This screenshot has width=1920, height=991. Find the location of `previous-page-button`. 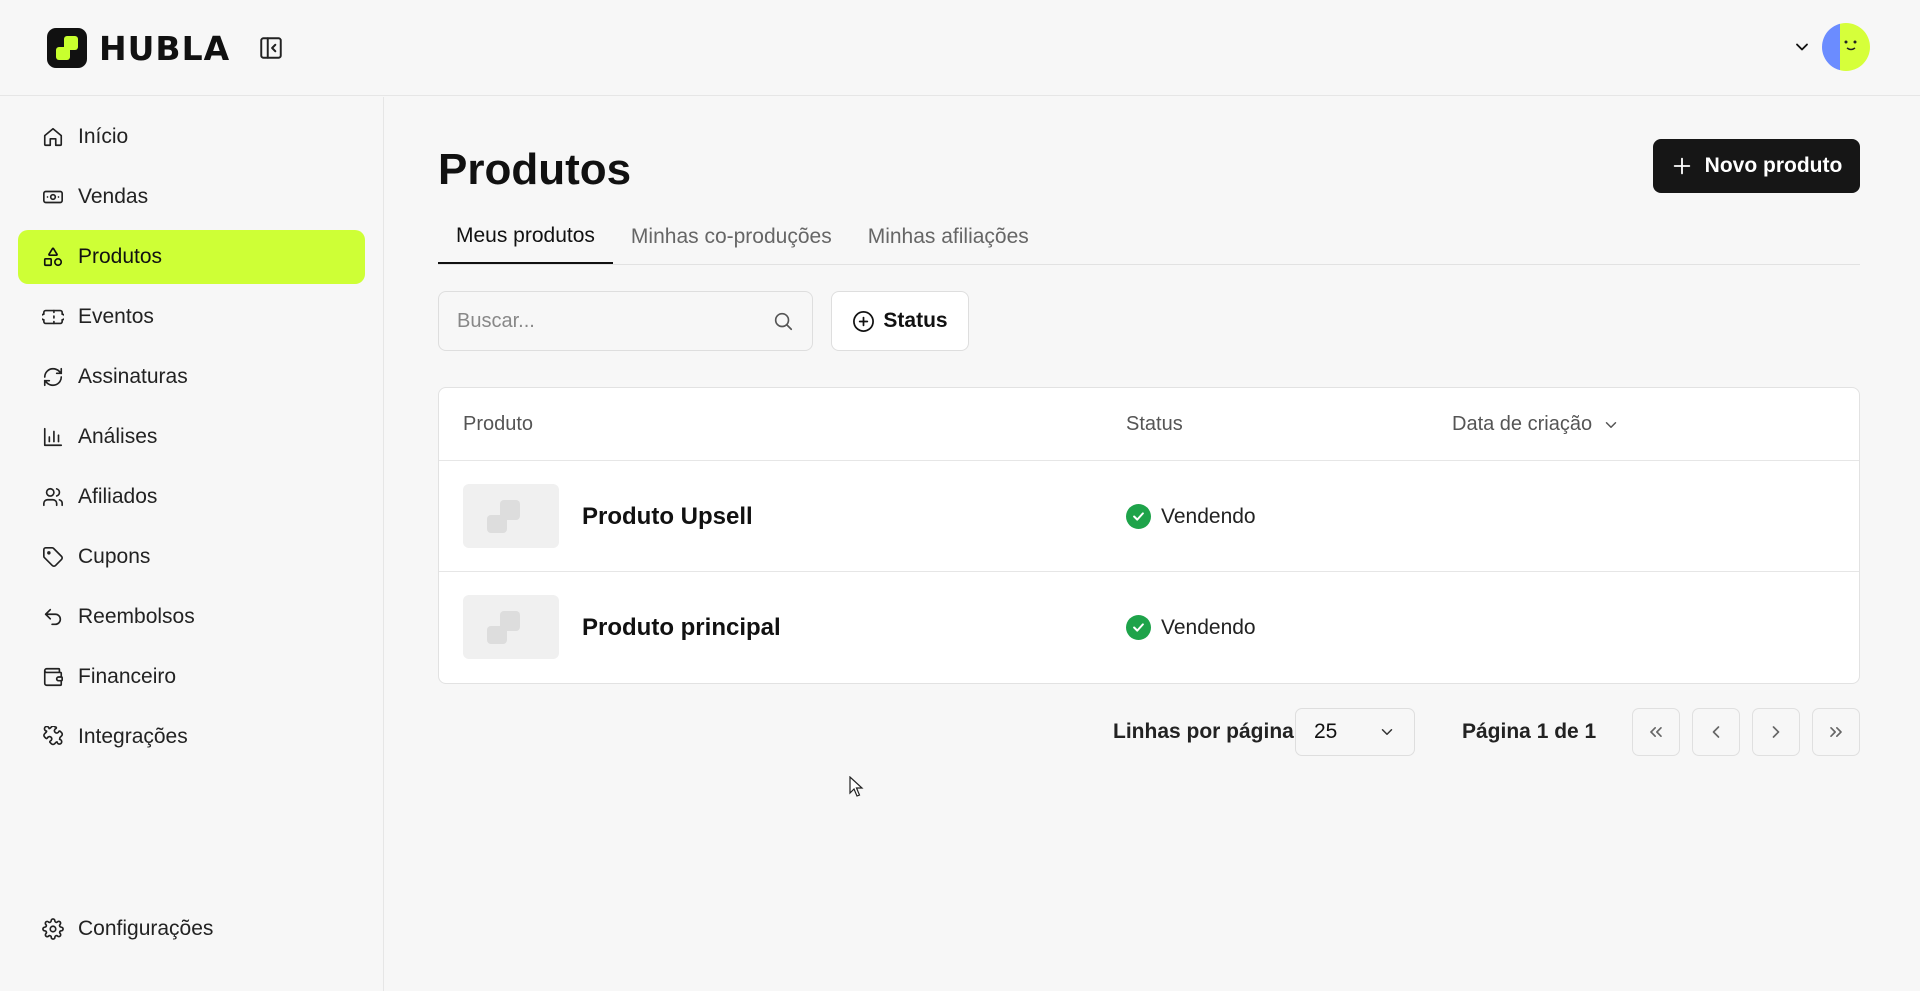

previous-page-button is located at coordinates (1716, 732).